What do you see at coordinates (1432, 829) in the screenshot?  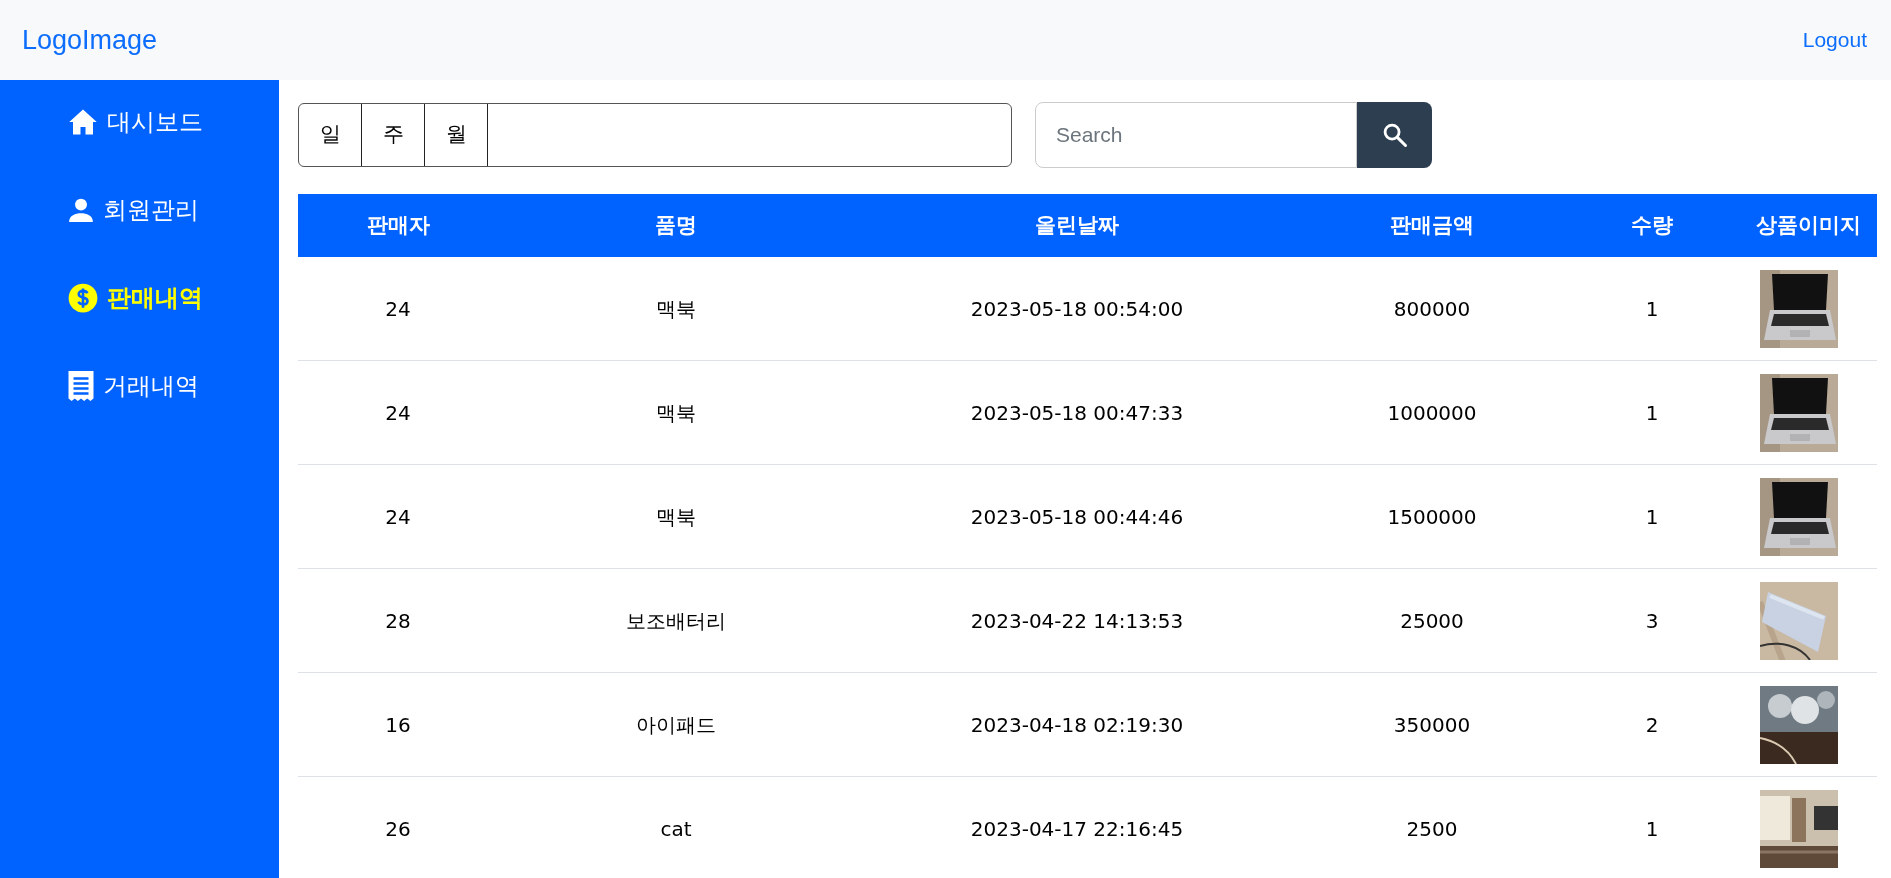 I see `table-cell-text: 2500` at bounding box center [1432, 829].